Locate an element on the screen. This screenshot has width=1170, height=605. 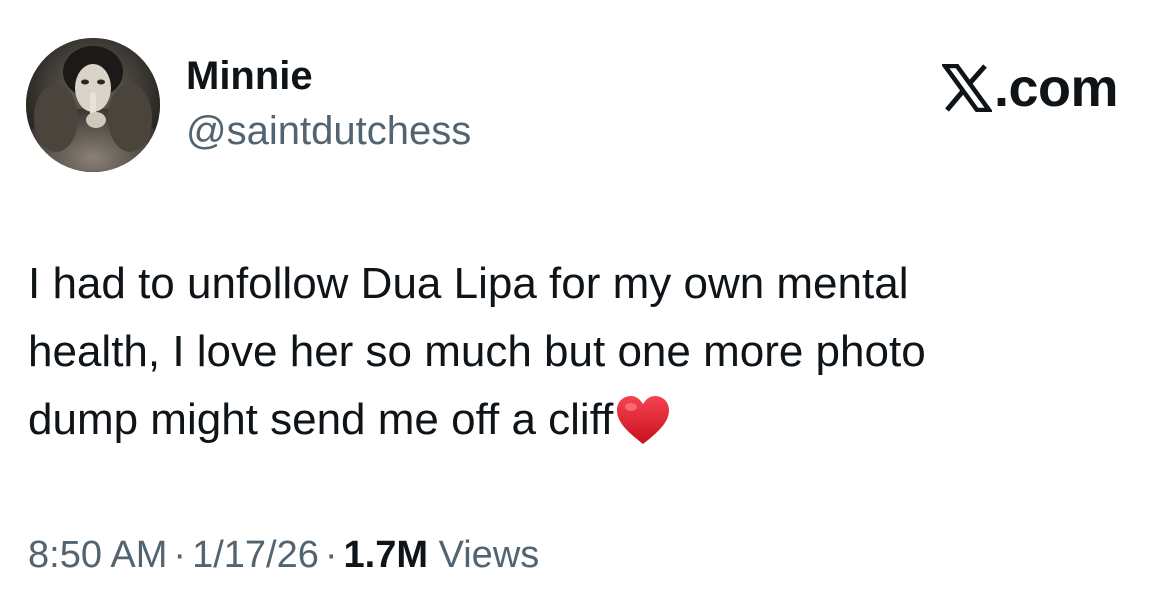
views-label: Views is located at coordinates (489, 555).